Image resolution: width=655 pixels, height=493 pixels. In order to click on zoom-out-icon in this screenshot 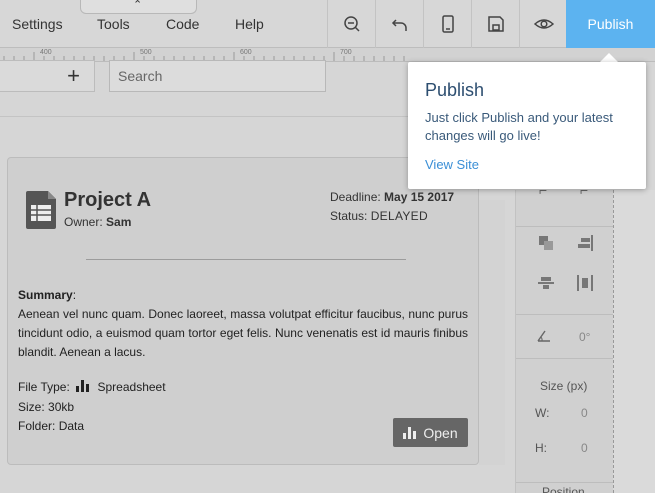, I will do `click(351, 24)`.